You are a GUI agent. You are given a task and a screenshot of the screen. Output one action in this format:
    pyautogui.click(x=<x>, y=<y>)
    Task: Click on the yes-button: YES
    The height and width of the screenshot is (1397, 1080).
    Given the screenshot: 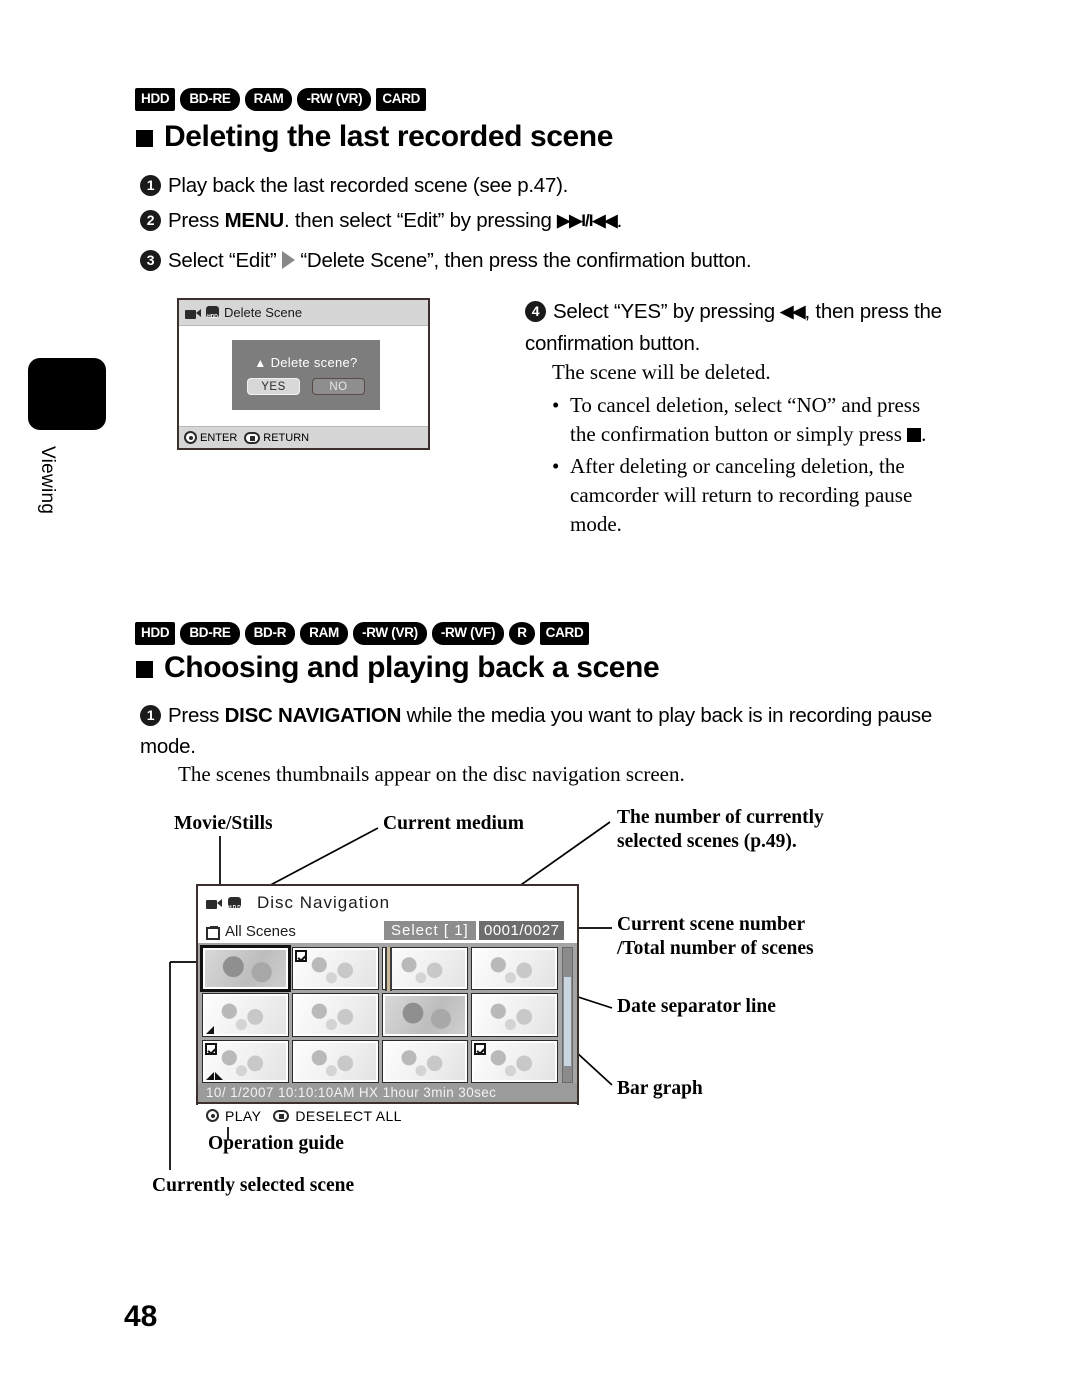 What is the action you would take?
    pyautogui.click(x=273, y=386)
    